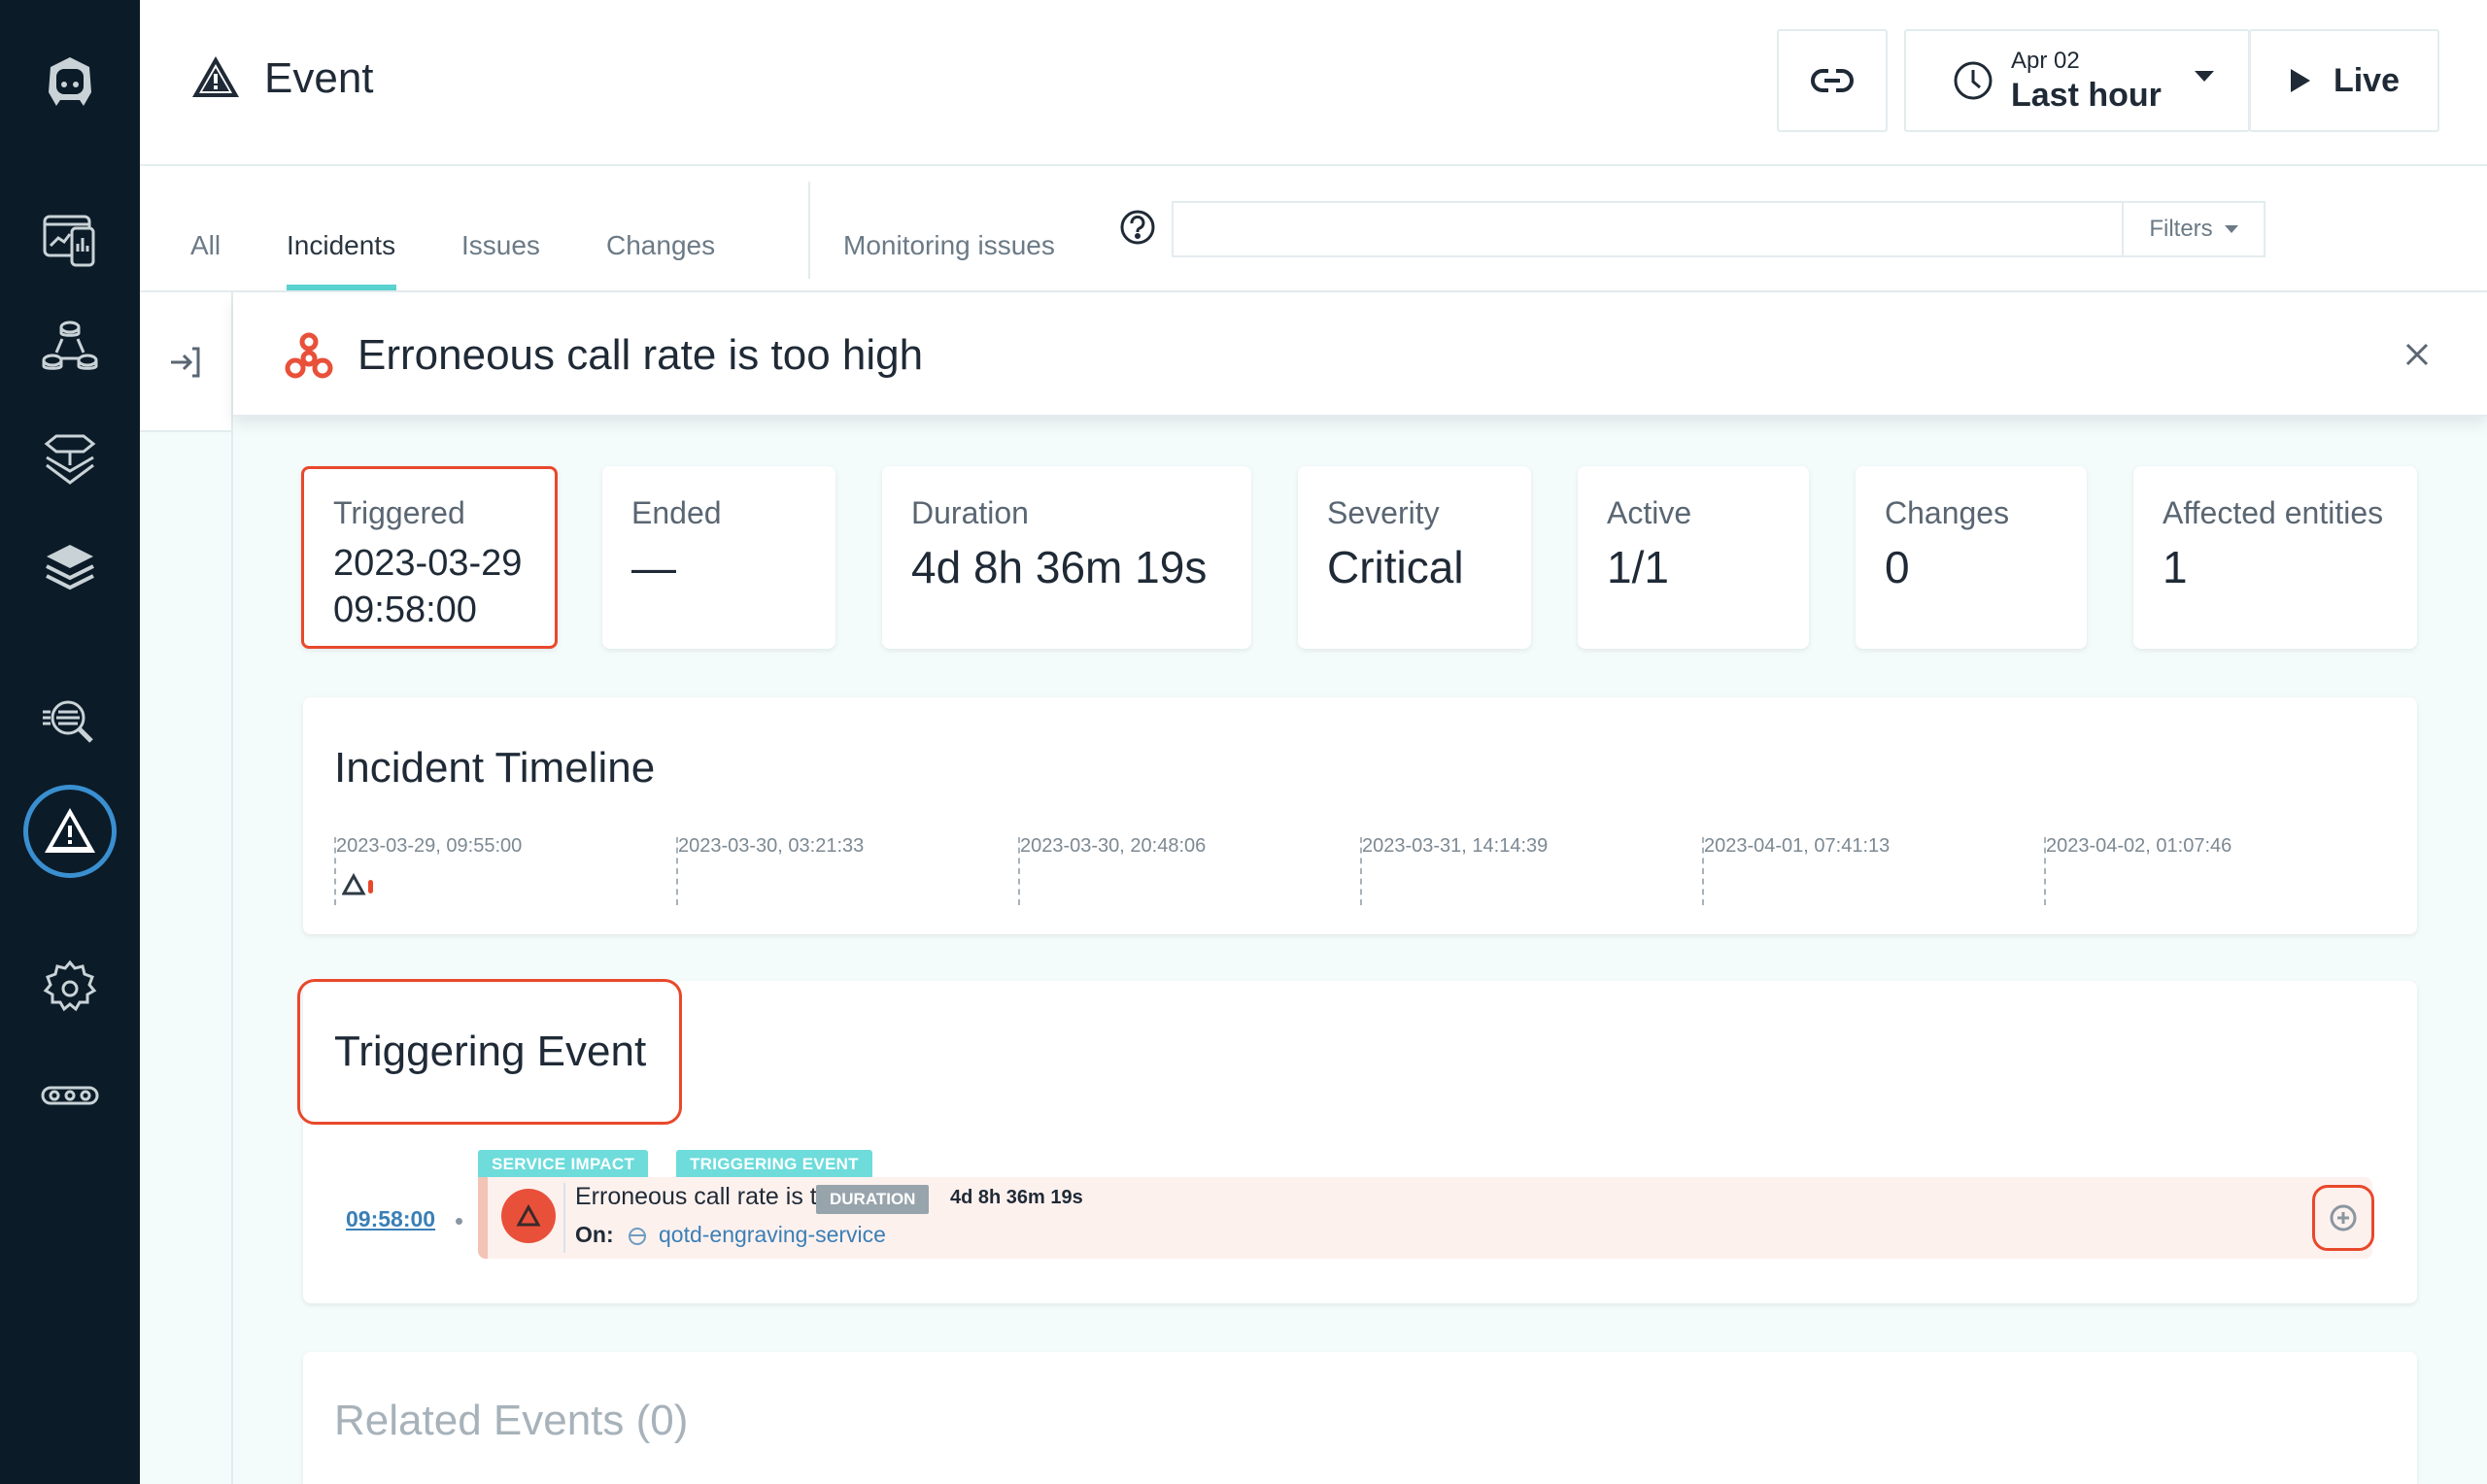 Image resolution: width=2487 pixels, height=1484 pixels. I want to click on tab-incidents: Incidents, so click(341, 245).